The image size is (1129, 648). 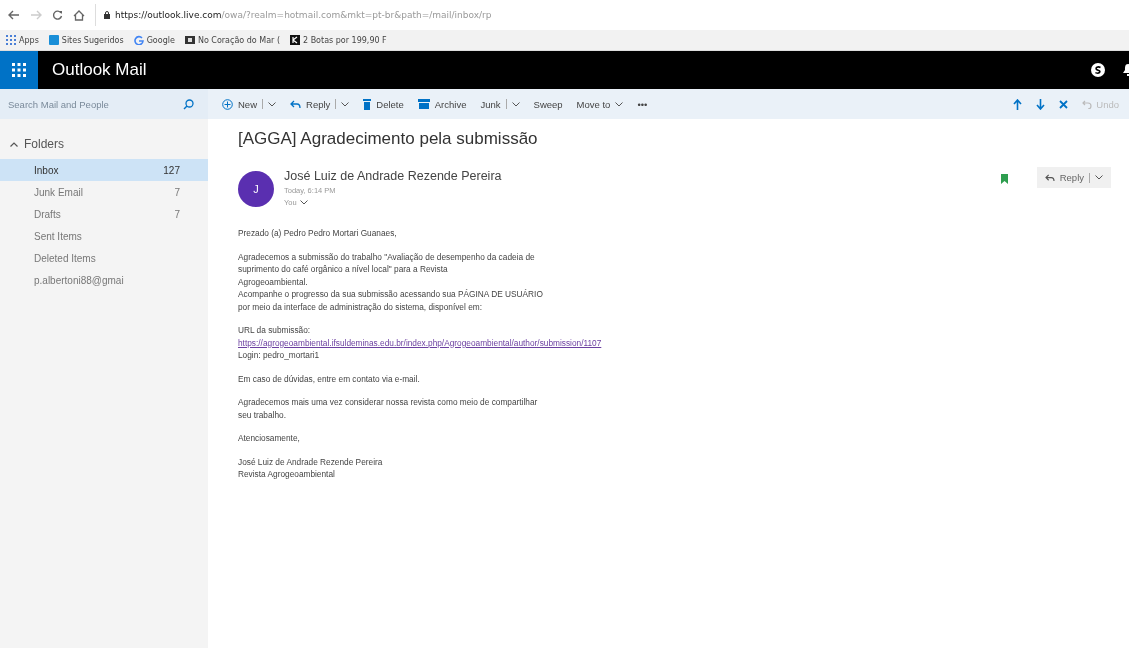 What do you see at coordinates (387, 256) in the screenshot?
I see `body-text: Agradecemos a submissão do trabalho "Avaliação de desempenho da cadeia de` at bounding box center [387, 256].